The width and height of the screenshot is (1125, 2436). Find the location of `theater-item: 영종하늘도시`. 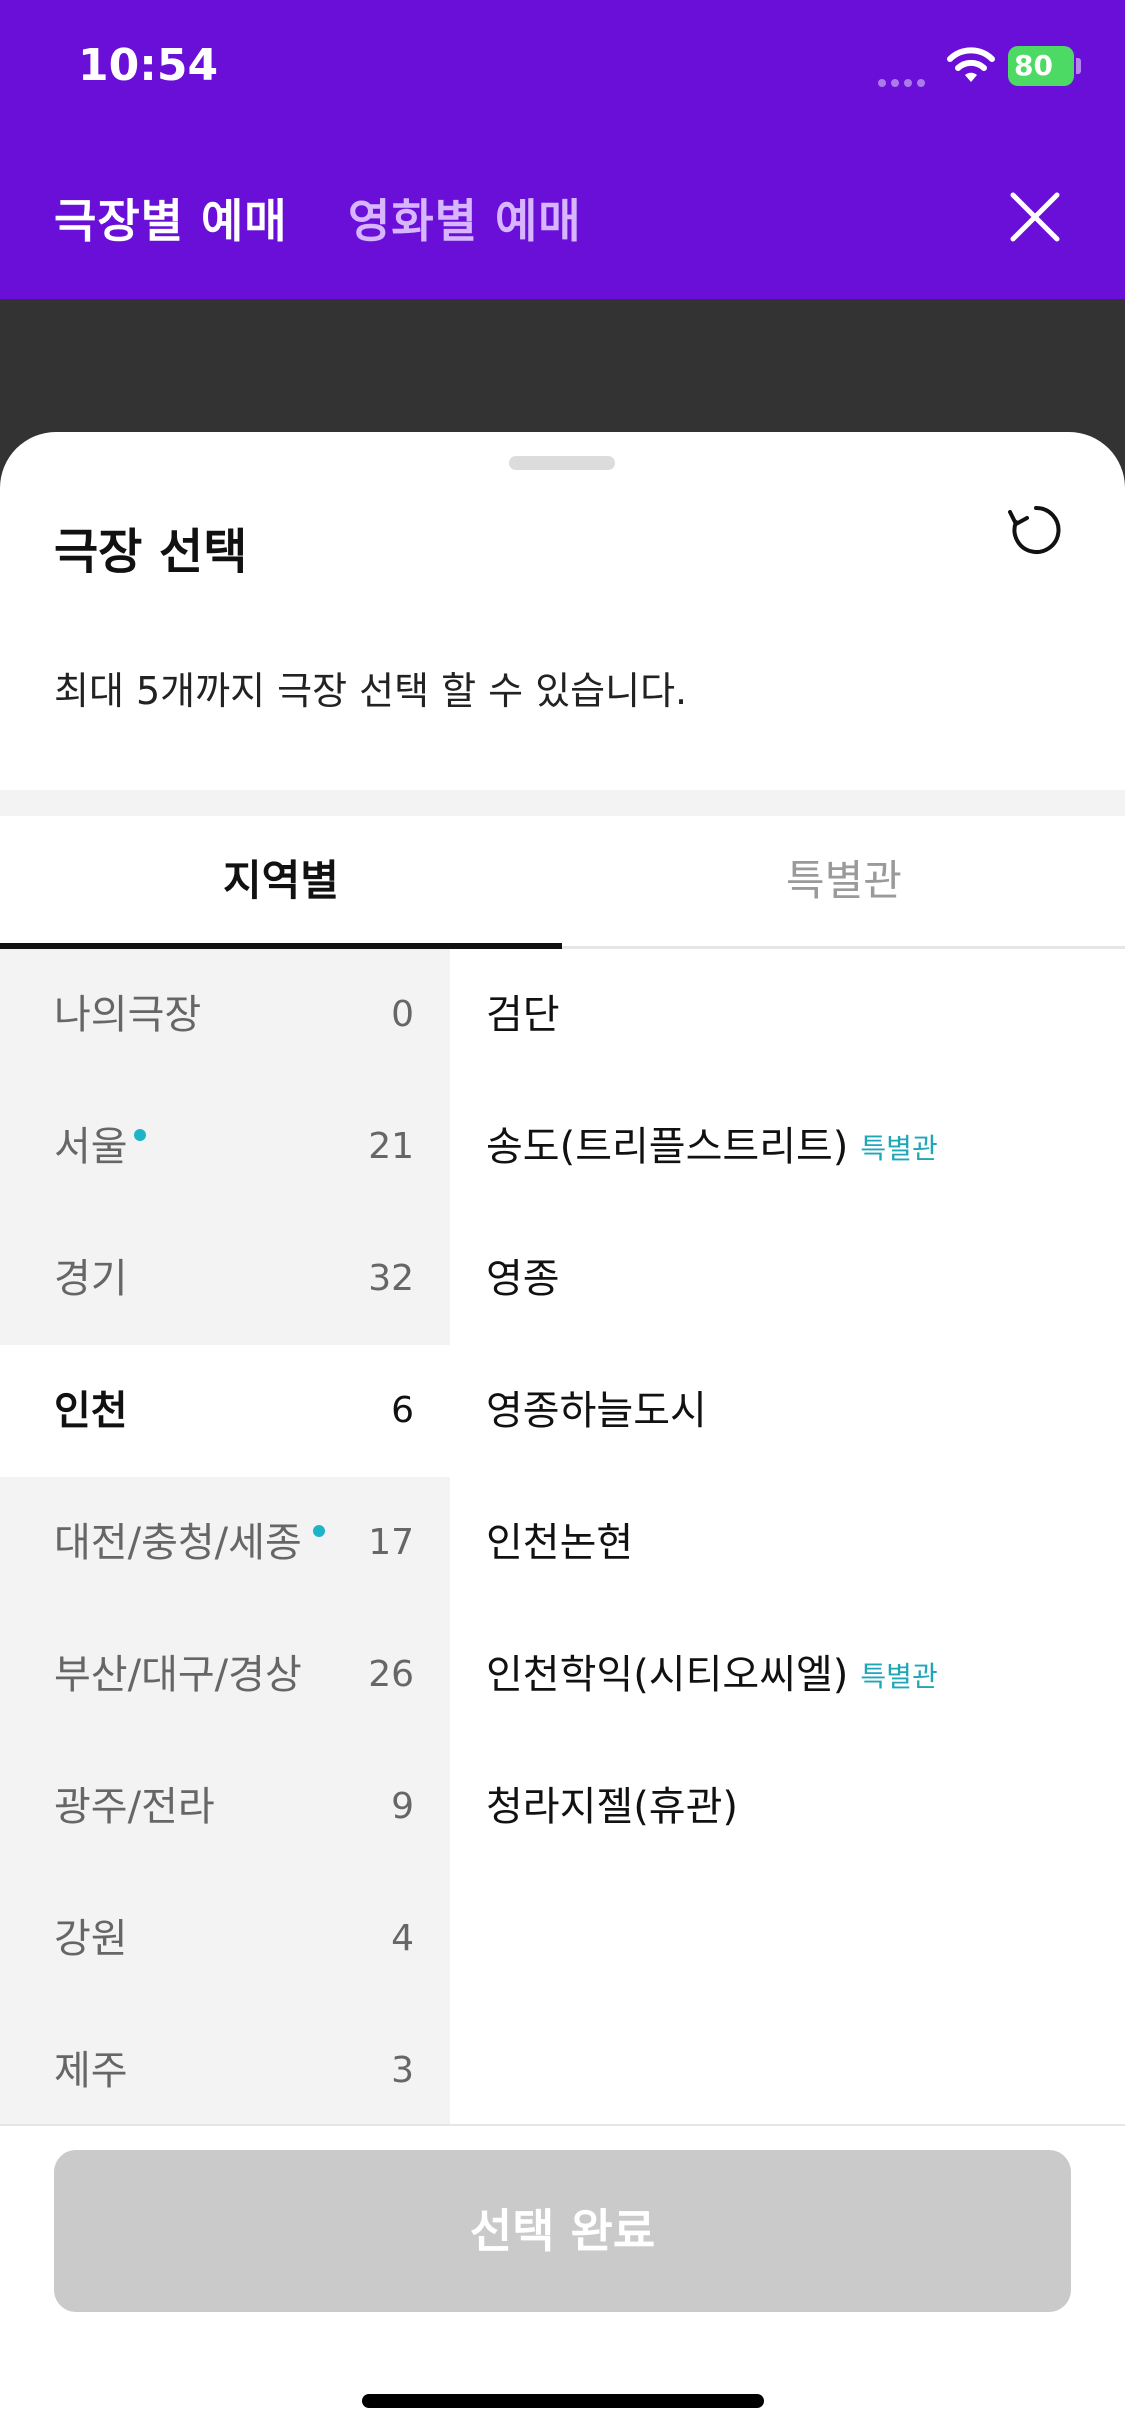

theater-item: 영종하늘도시 is located at coordinates (787, 1411).